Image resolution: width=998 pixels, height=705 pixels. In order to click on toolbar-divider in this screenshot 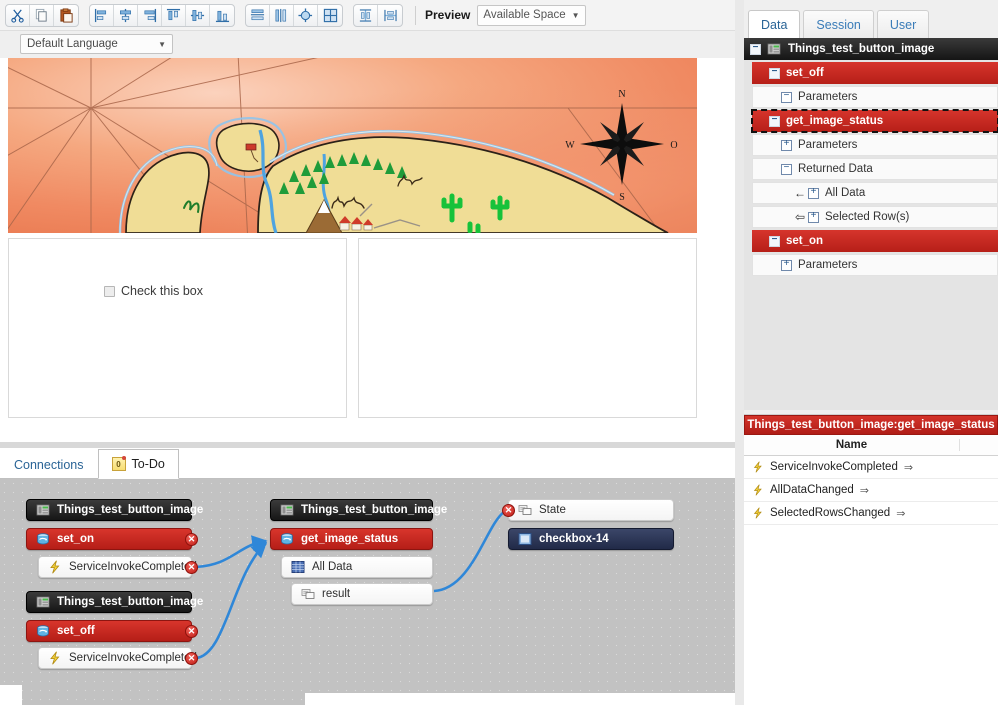, I will do `click(415, 15)`.